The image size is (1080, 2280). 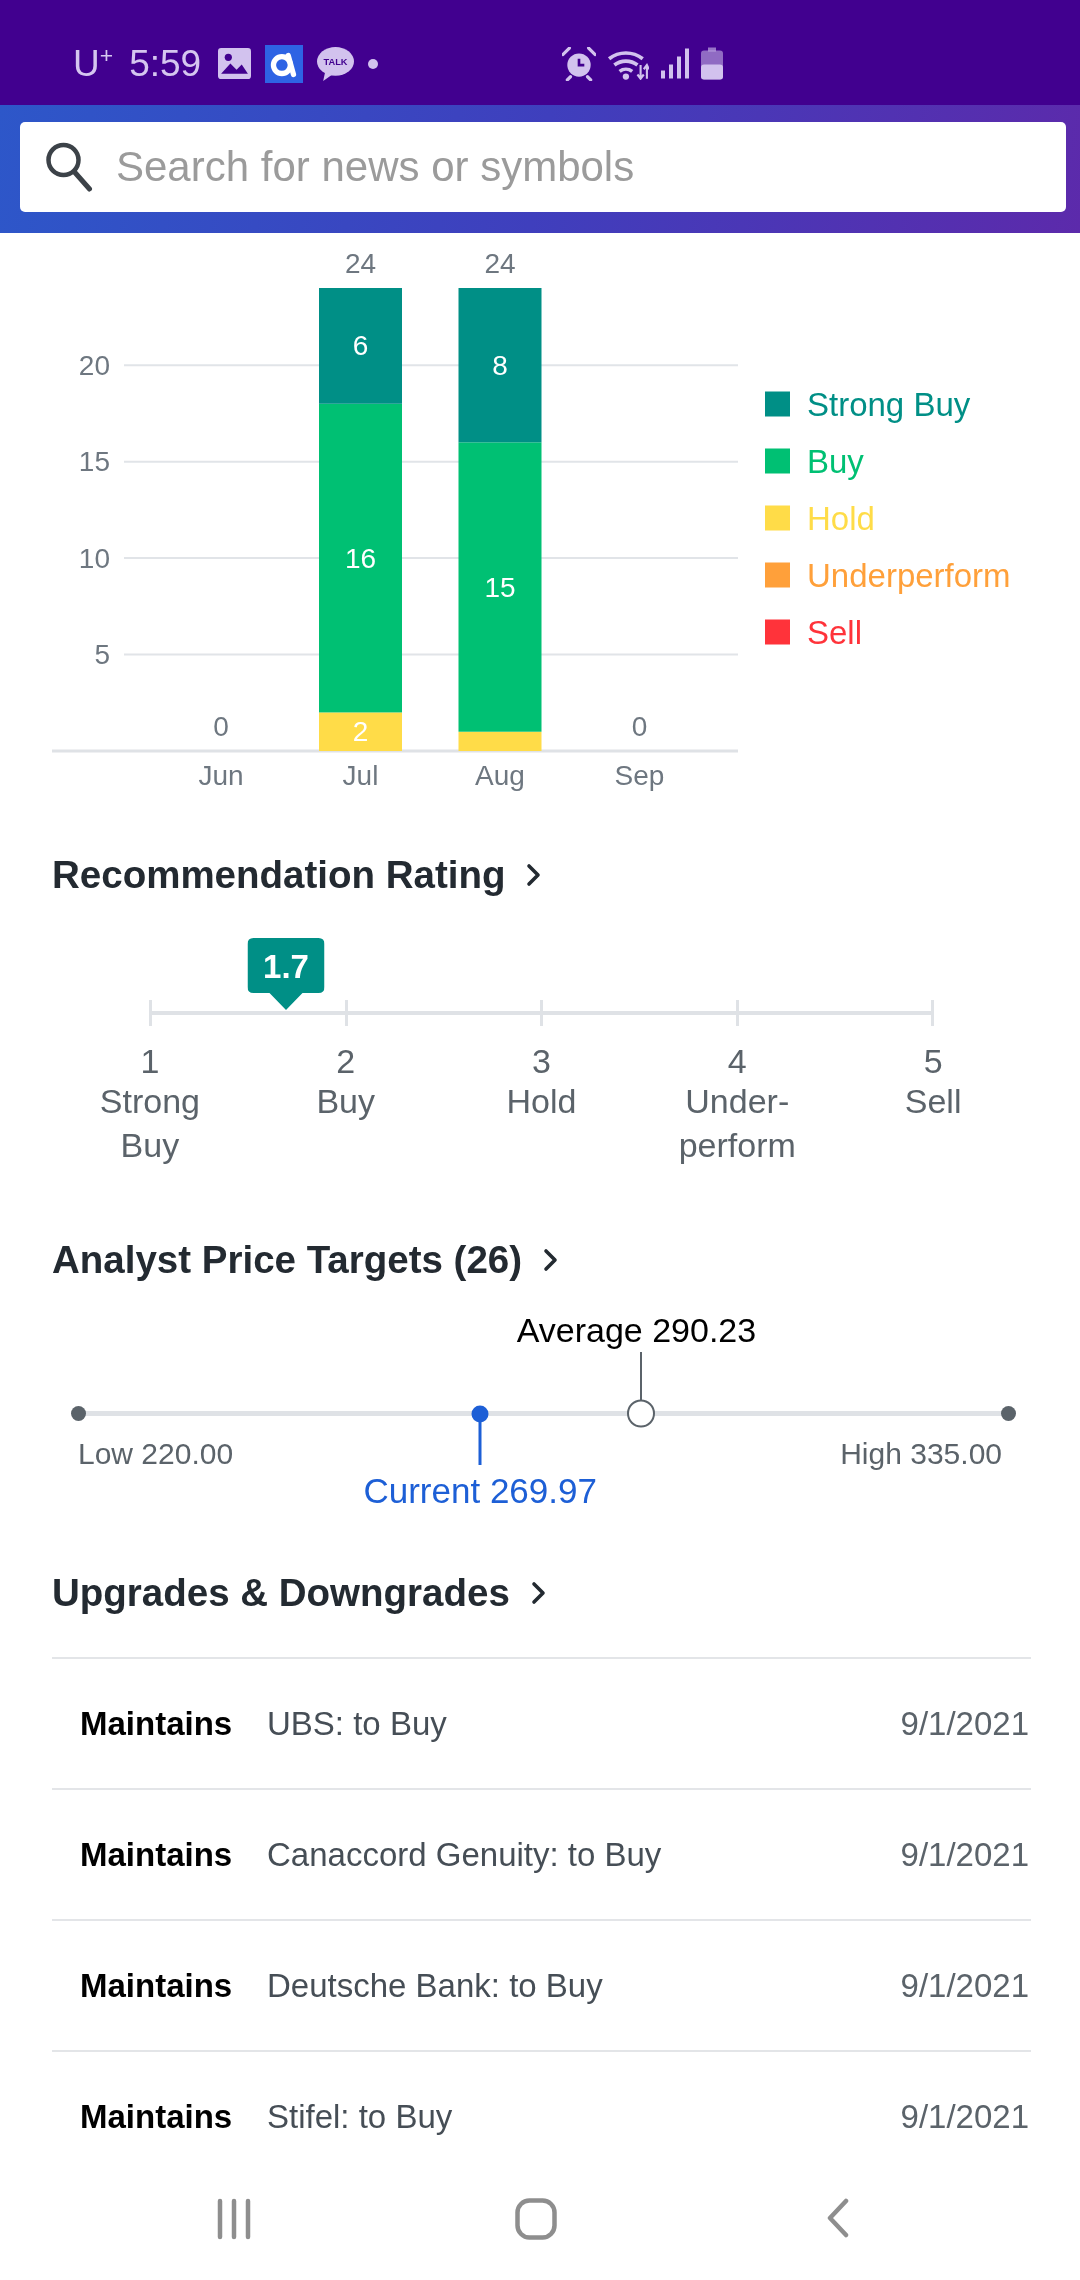 I want to click on recent-apps-icon, so click(x=234, y=2219).